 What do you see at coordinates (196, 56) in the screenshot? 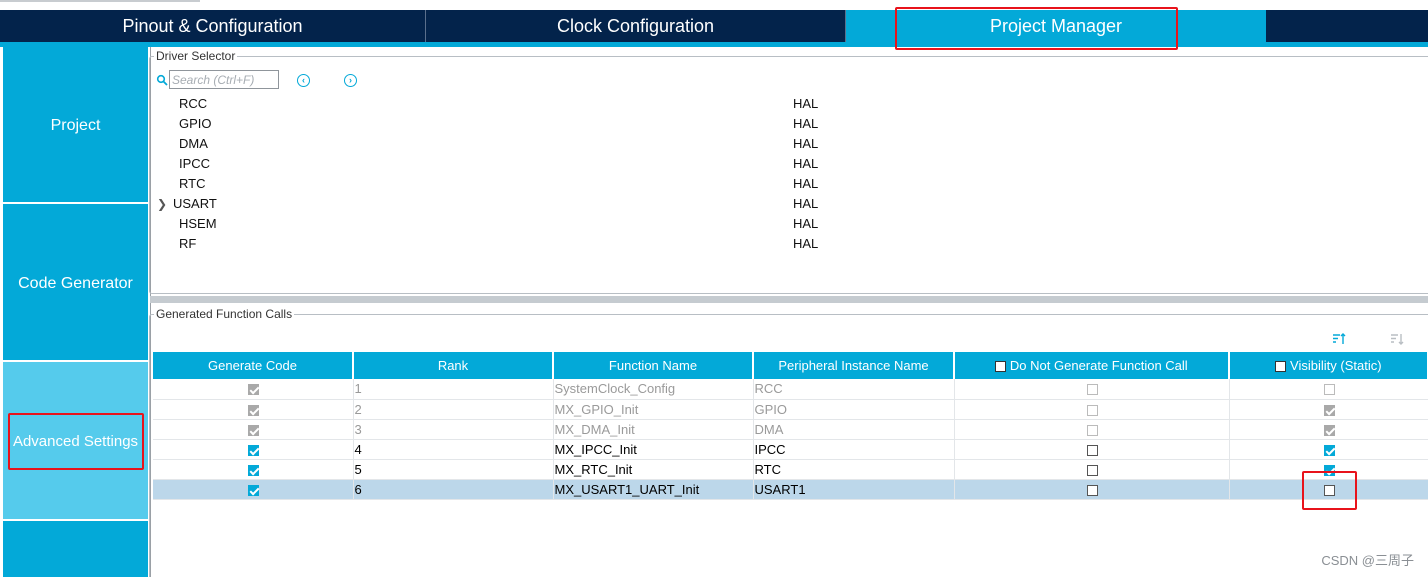
I see `driver-selector-title: Driver Selector` at bounding box center [196, 56].